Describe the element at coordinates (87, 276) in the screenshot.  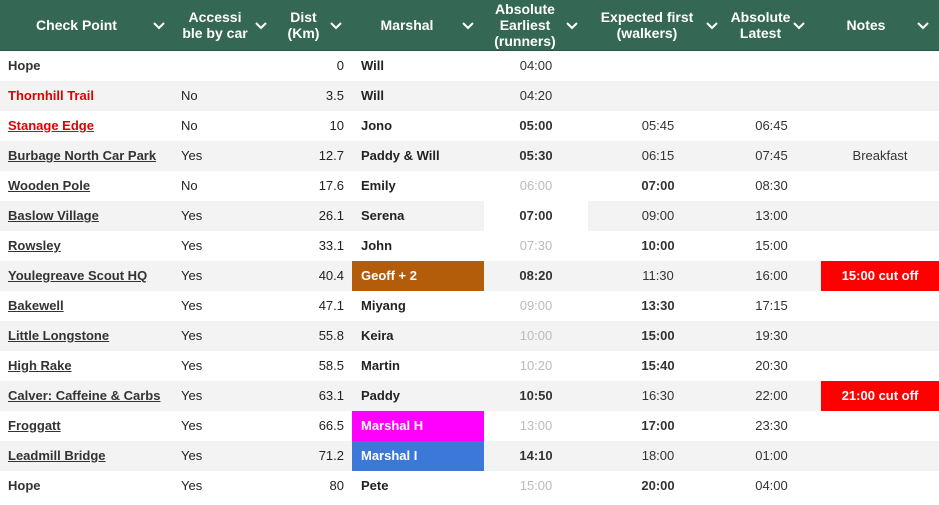
I see `checkpoint-link: Youlegreave Scout HQ` at that location.